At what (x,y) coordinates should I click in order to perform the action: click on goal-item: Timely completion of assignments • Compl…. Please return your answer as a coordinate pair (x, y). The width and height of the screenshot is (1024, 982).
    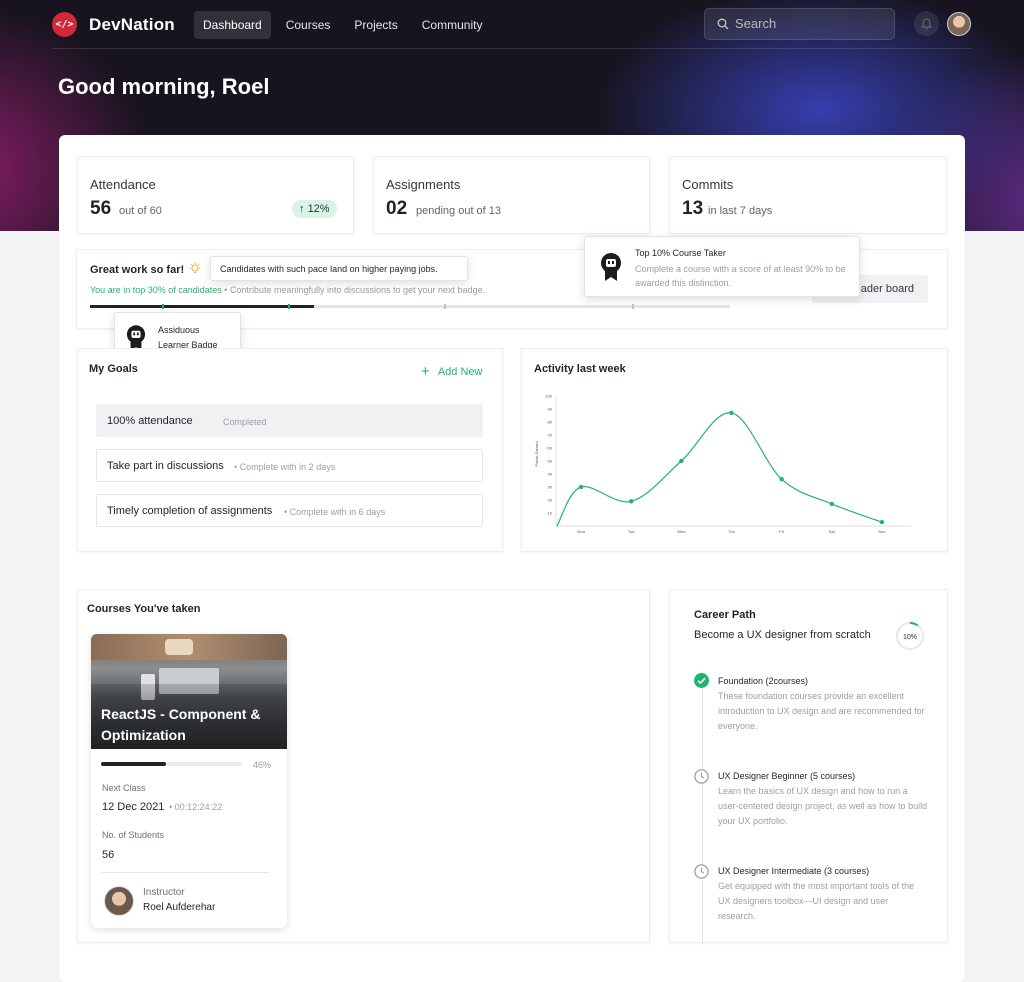
    Looking at the image, I should click on (289, 510).